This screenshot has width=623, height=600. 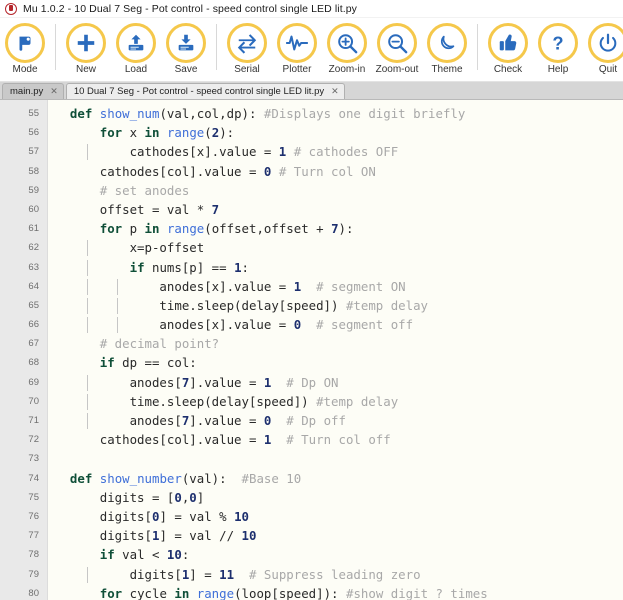 What do you see at coordinates (103, 536) in the screenshot?
I see `code-token-pln: digits[` at bounding box center [103, 536].